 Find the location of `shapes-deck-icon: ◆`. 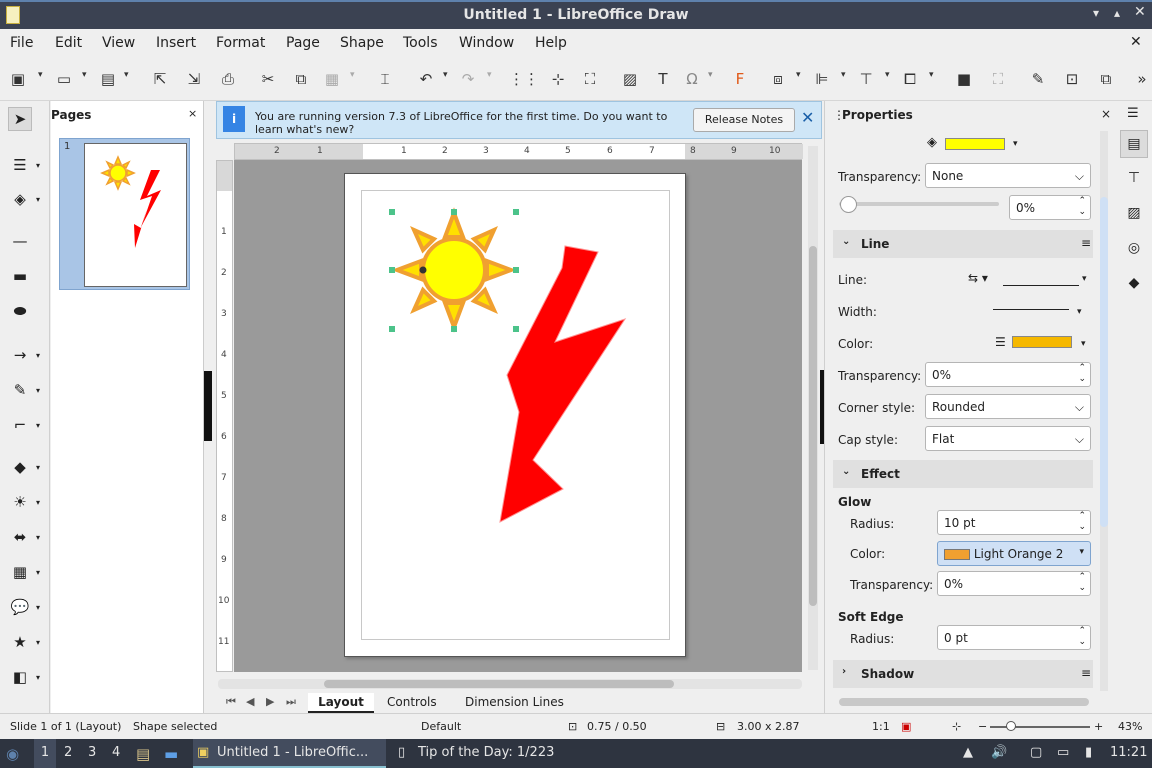

shapes-deck-icon: ◆ is located at coordinates (1134, 284).